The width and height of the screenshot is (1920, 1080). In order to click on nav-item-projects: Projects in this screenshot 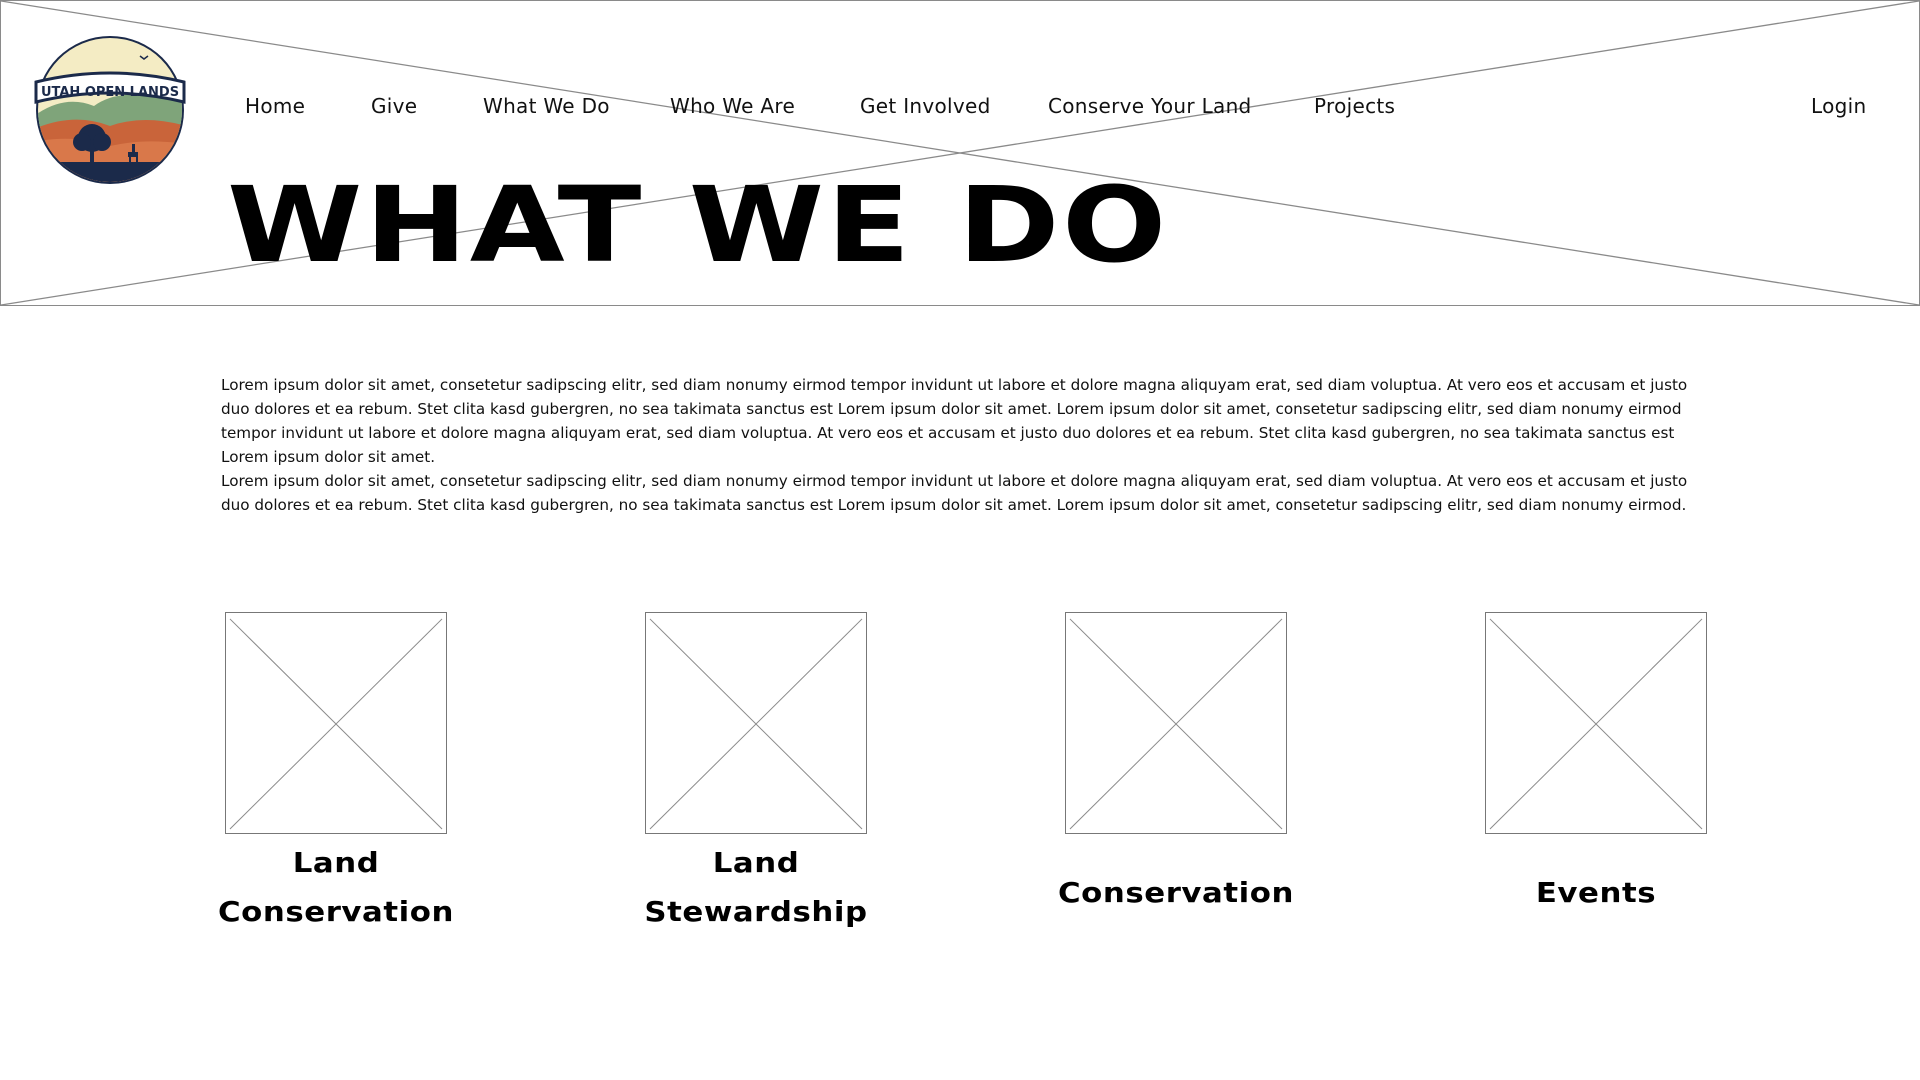, I will do `click(1354, 106)`.